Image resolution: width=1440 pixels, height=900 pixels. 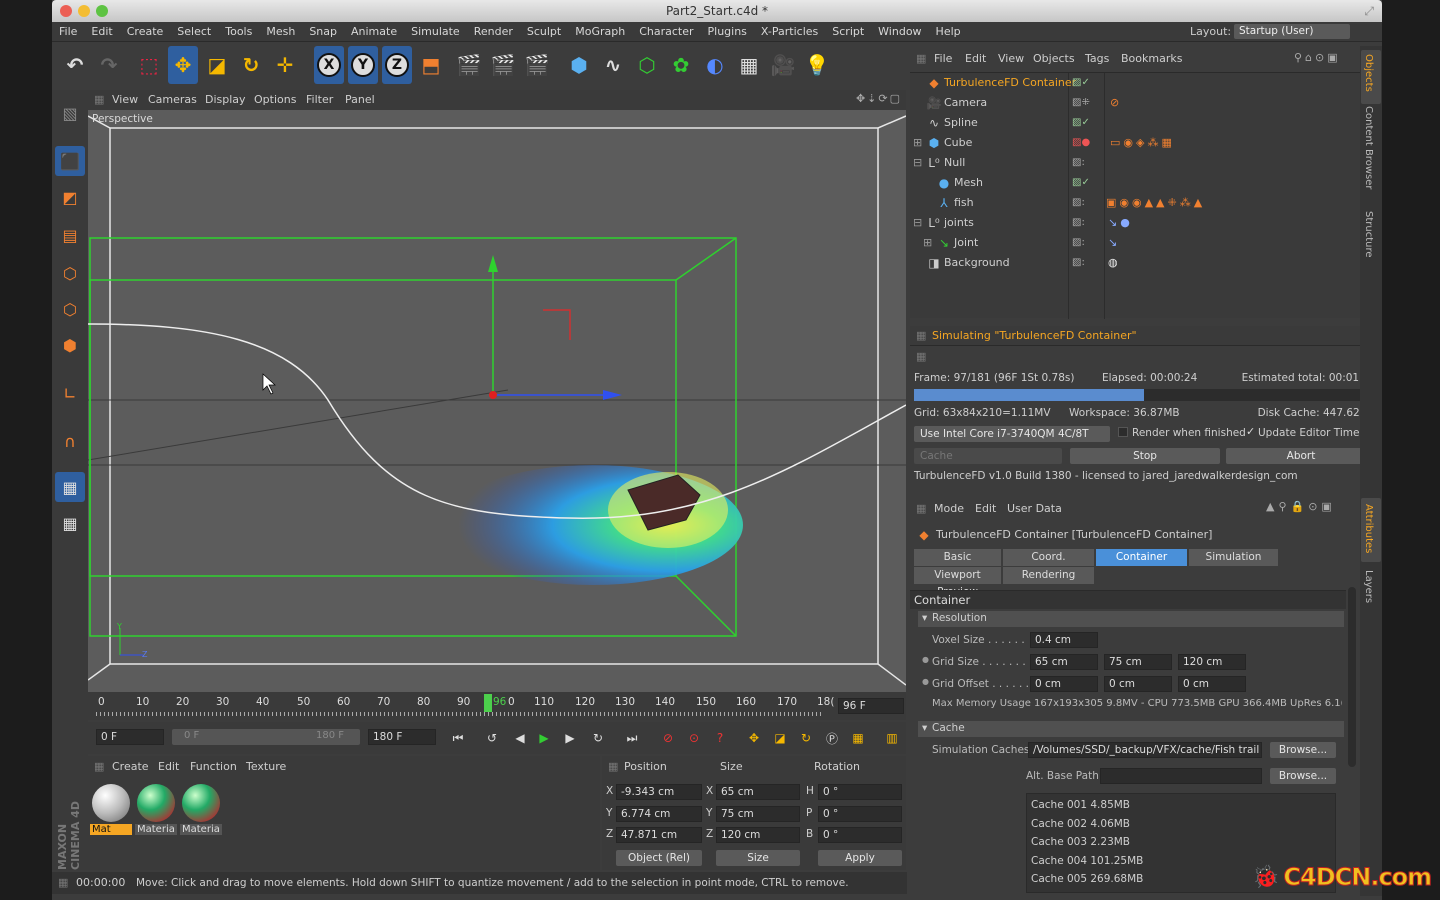 I want to click on material-swatch: Mat, so click(x=111, y=812).